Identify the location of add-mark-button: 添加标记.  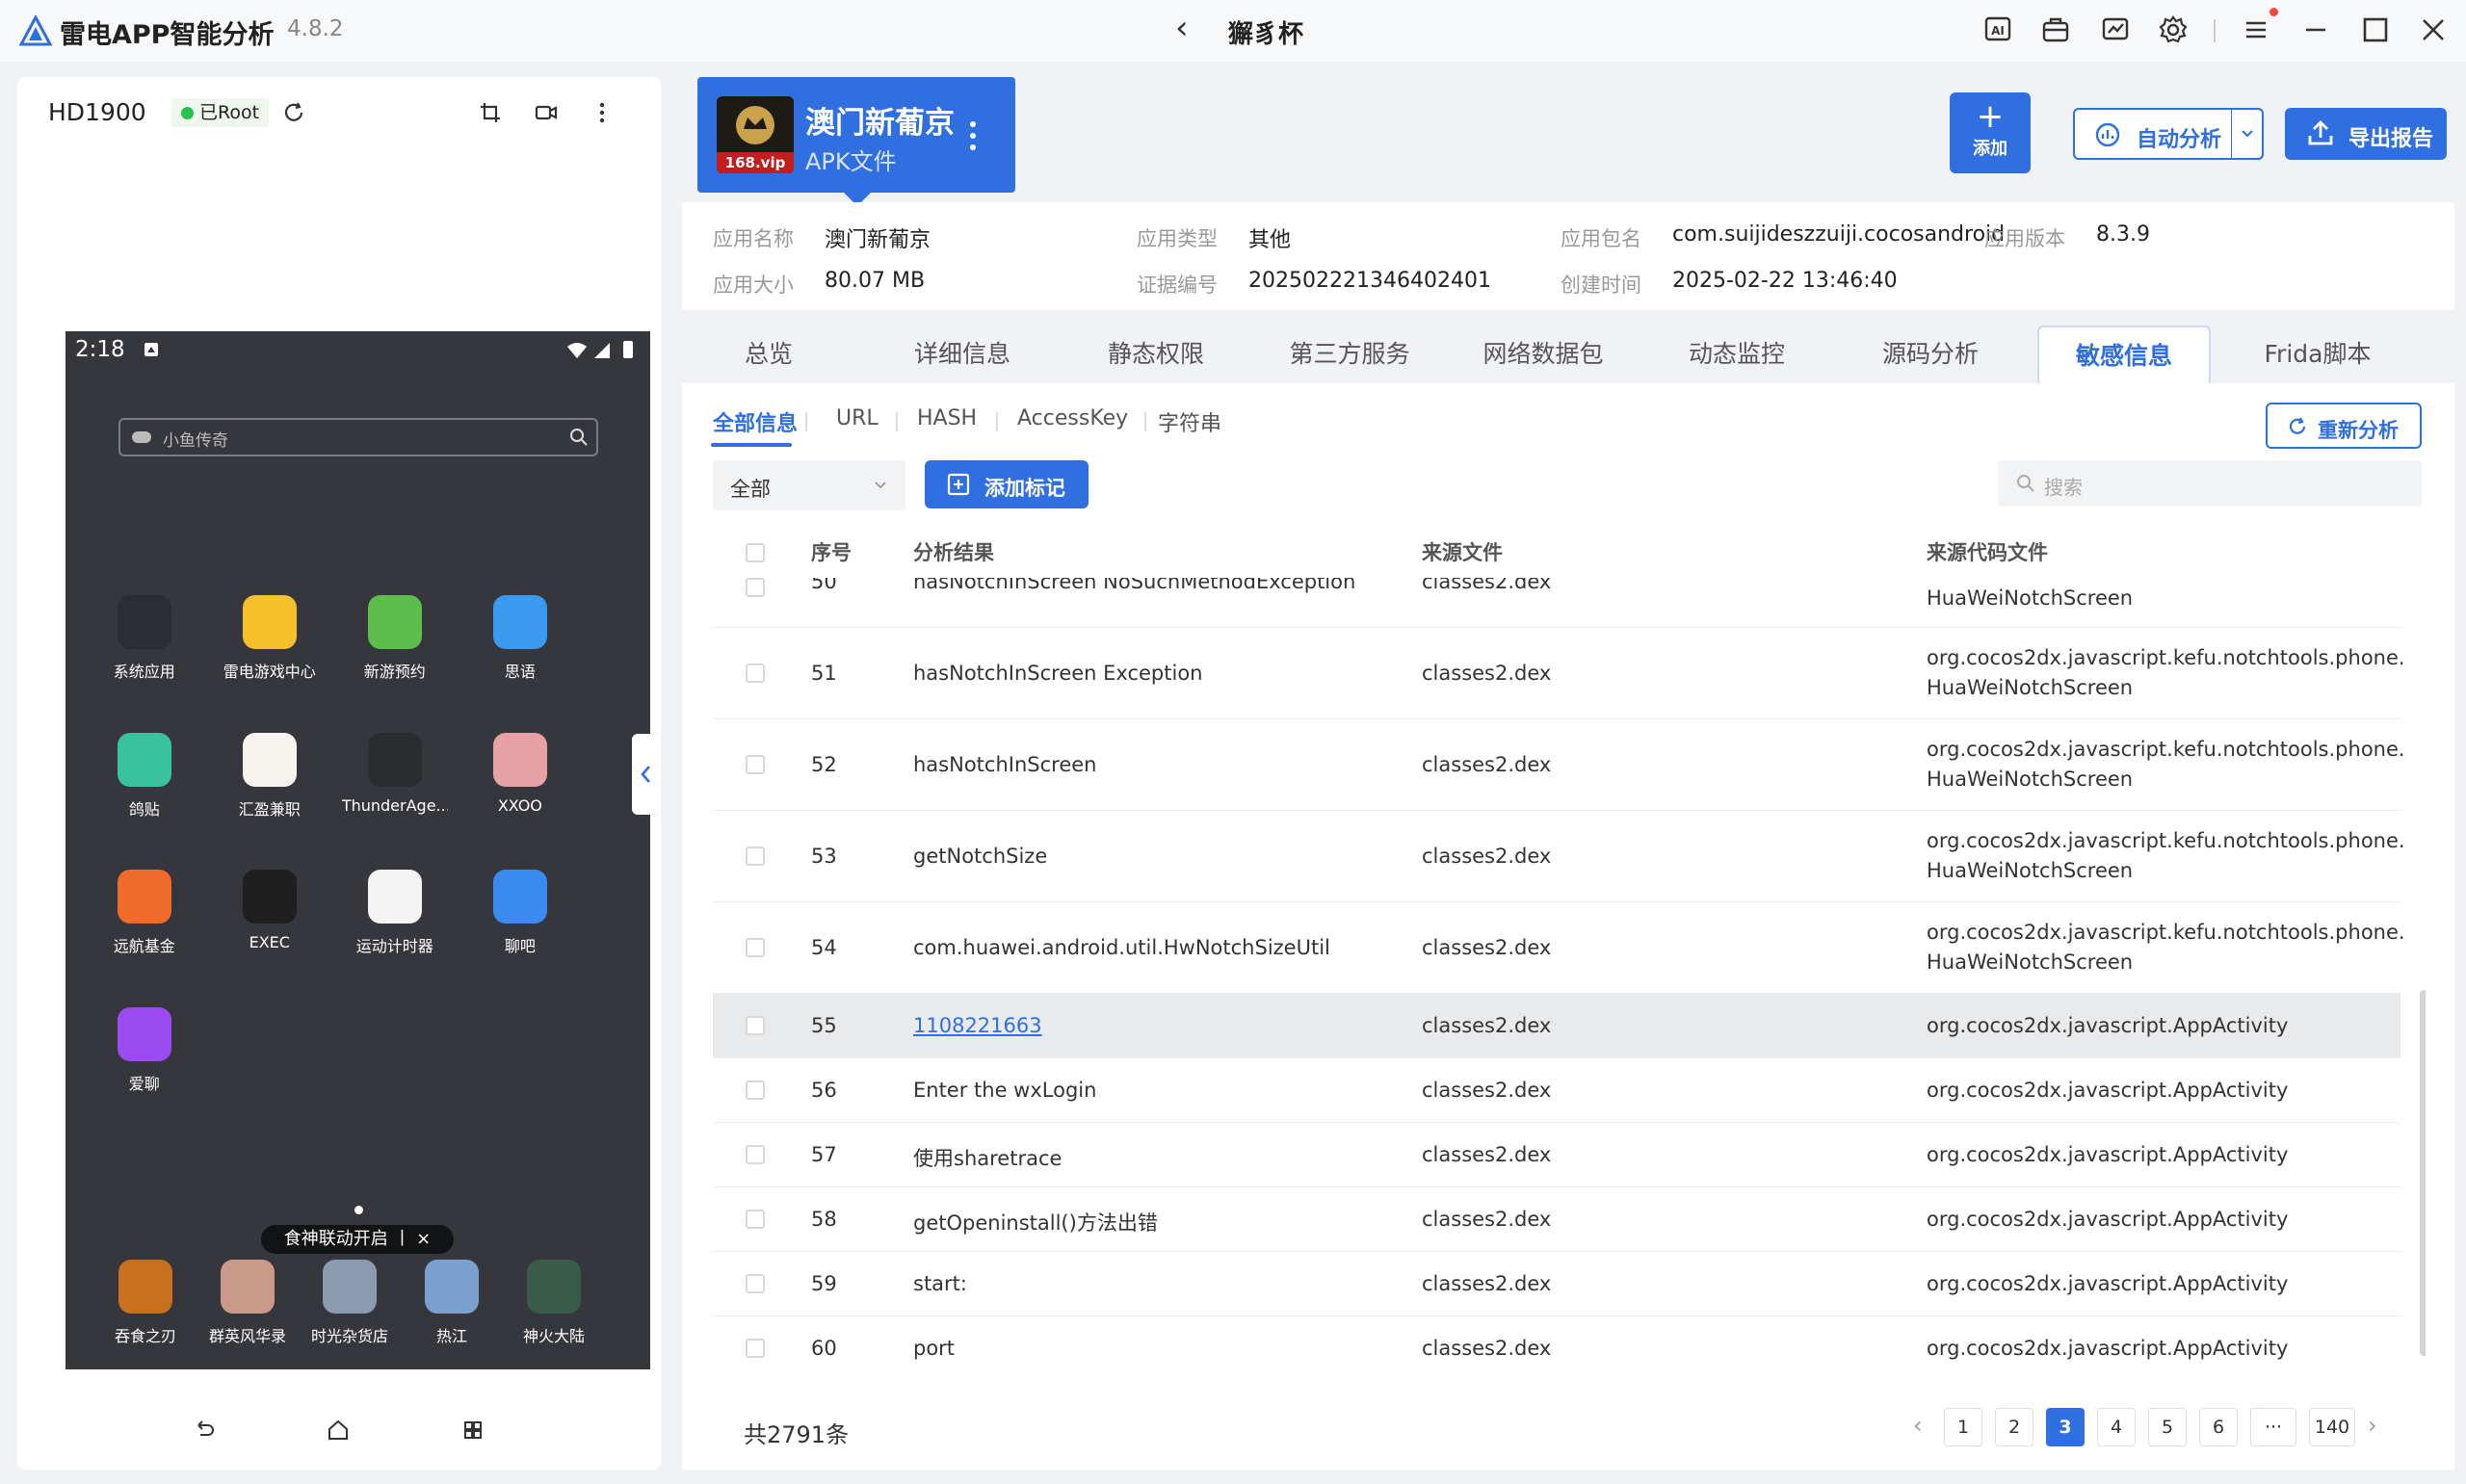
(1007, 484).